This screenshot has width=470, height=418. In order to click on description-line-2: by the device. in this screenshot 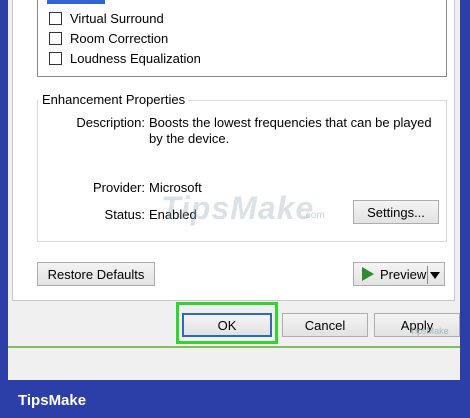, I will do `click(189, 138)`.